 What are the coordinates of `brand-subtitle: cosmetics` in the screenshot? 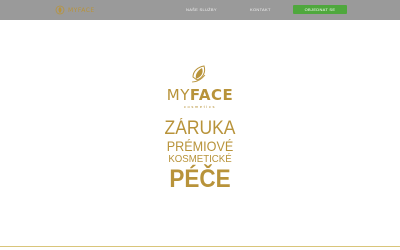 It's located at (200, 106).